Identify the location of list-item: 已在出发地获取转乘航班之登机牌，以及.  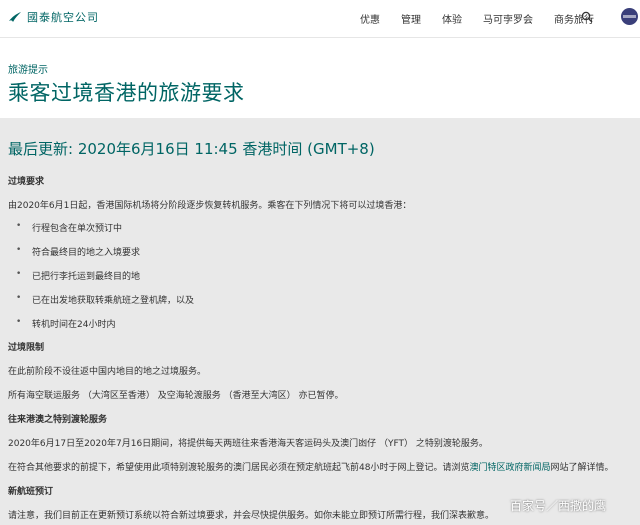
(105, 299).